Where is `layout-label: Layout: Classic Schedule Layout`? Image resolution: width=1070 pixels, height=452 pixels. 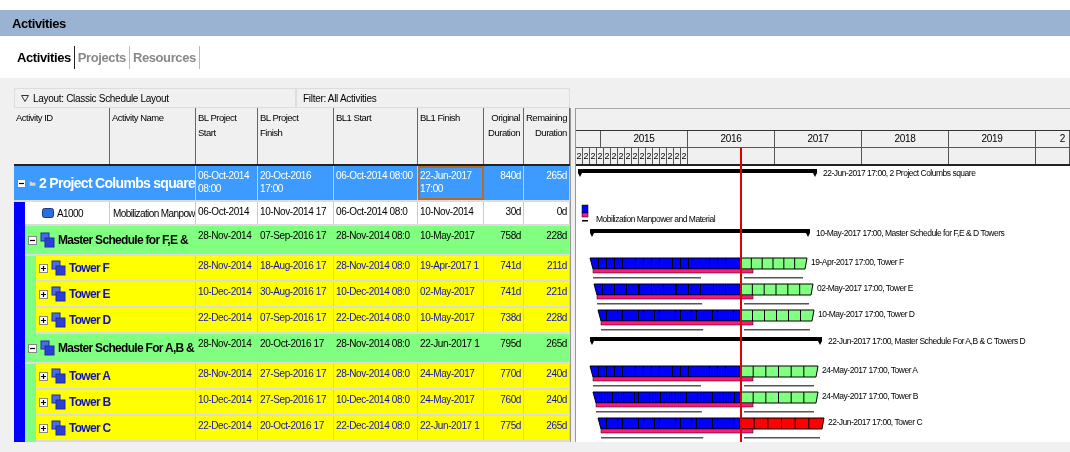 layout-label: Layout: Classic Schedule Layout is located at coordinates (101, 98).